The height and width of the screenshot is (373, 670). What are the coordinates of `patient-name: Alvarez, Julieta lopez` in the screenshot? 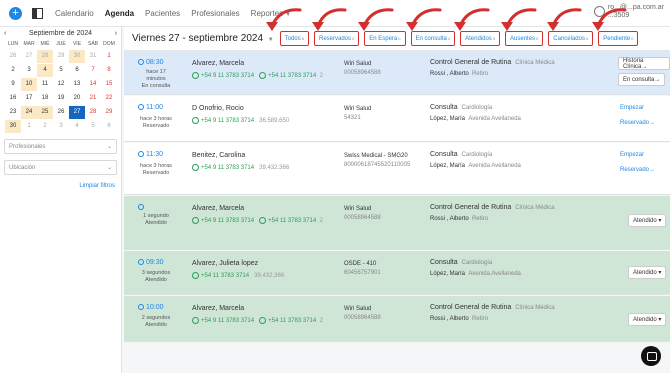 It's located at (225, 263).